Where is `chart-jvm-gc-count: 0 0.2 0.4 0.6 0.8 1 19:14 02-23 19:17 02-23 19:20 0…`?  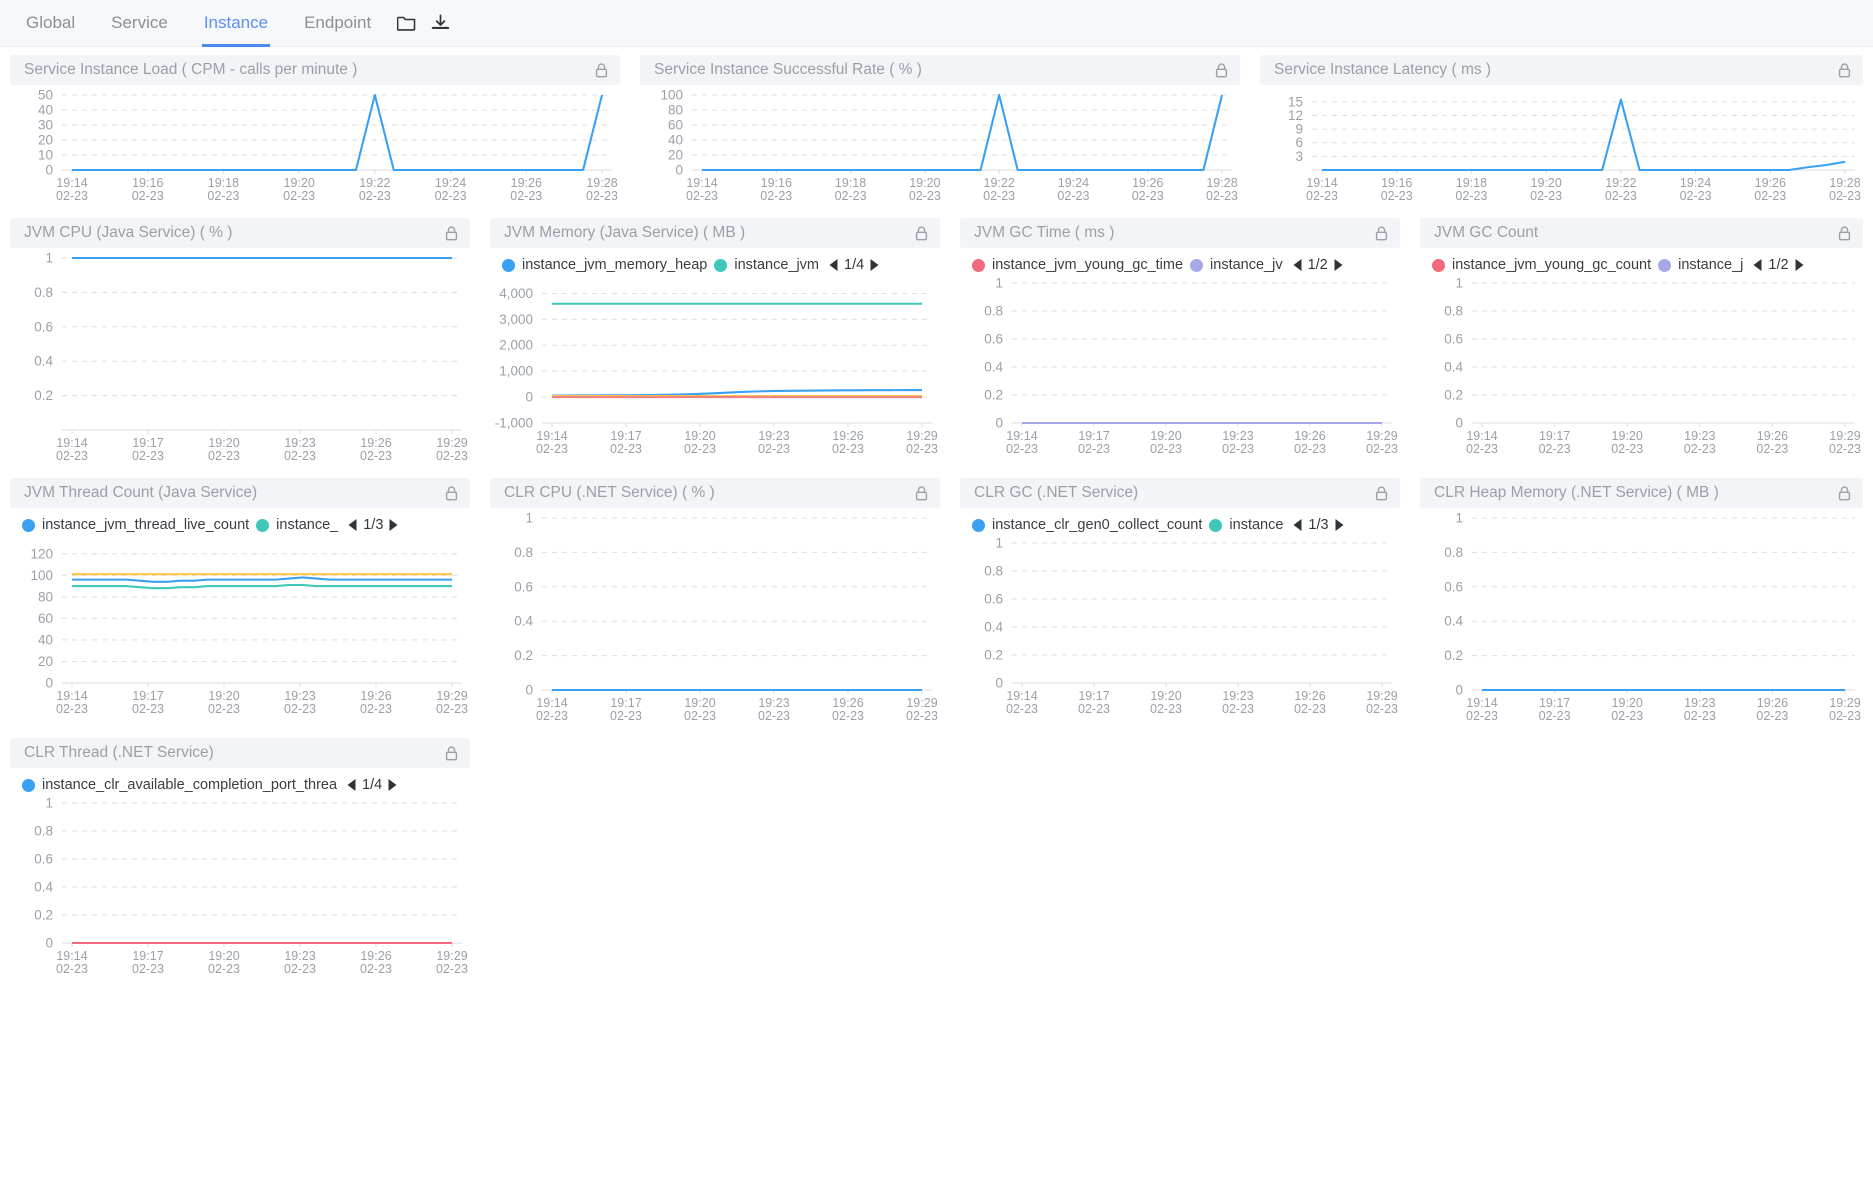 chart-jvm-gc-count: 0 0.2 0.4 0.6 0.8 1 19:14 02-23 19:17 02-23 19:20 0… is located at coordinates (1641, 368).